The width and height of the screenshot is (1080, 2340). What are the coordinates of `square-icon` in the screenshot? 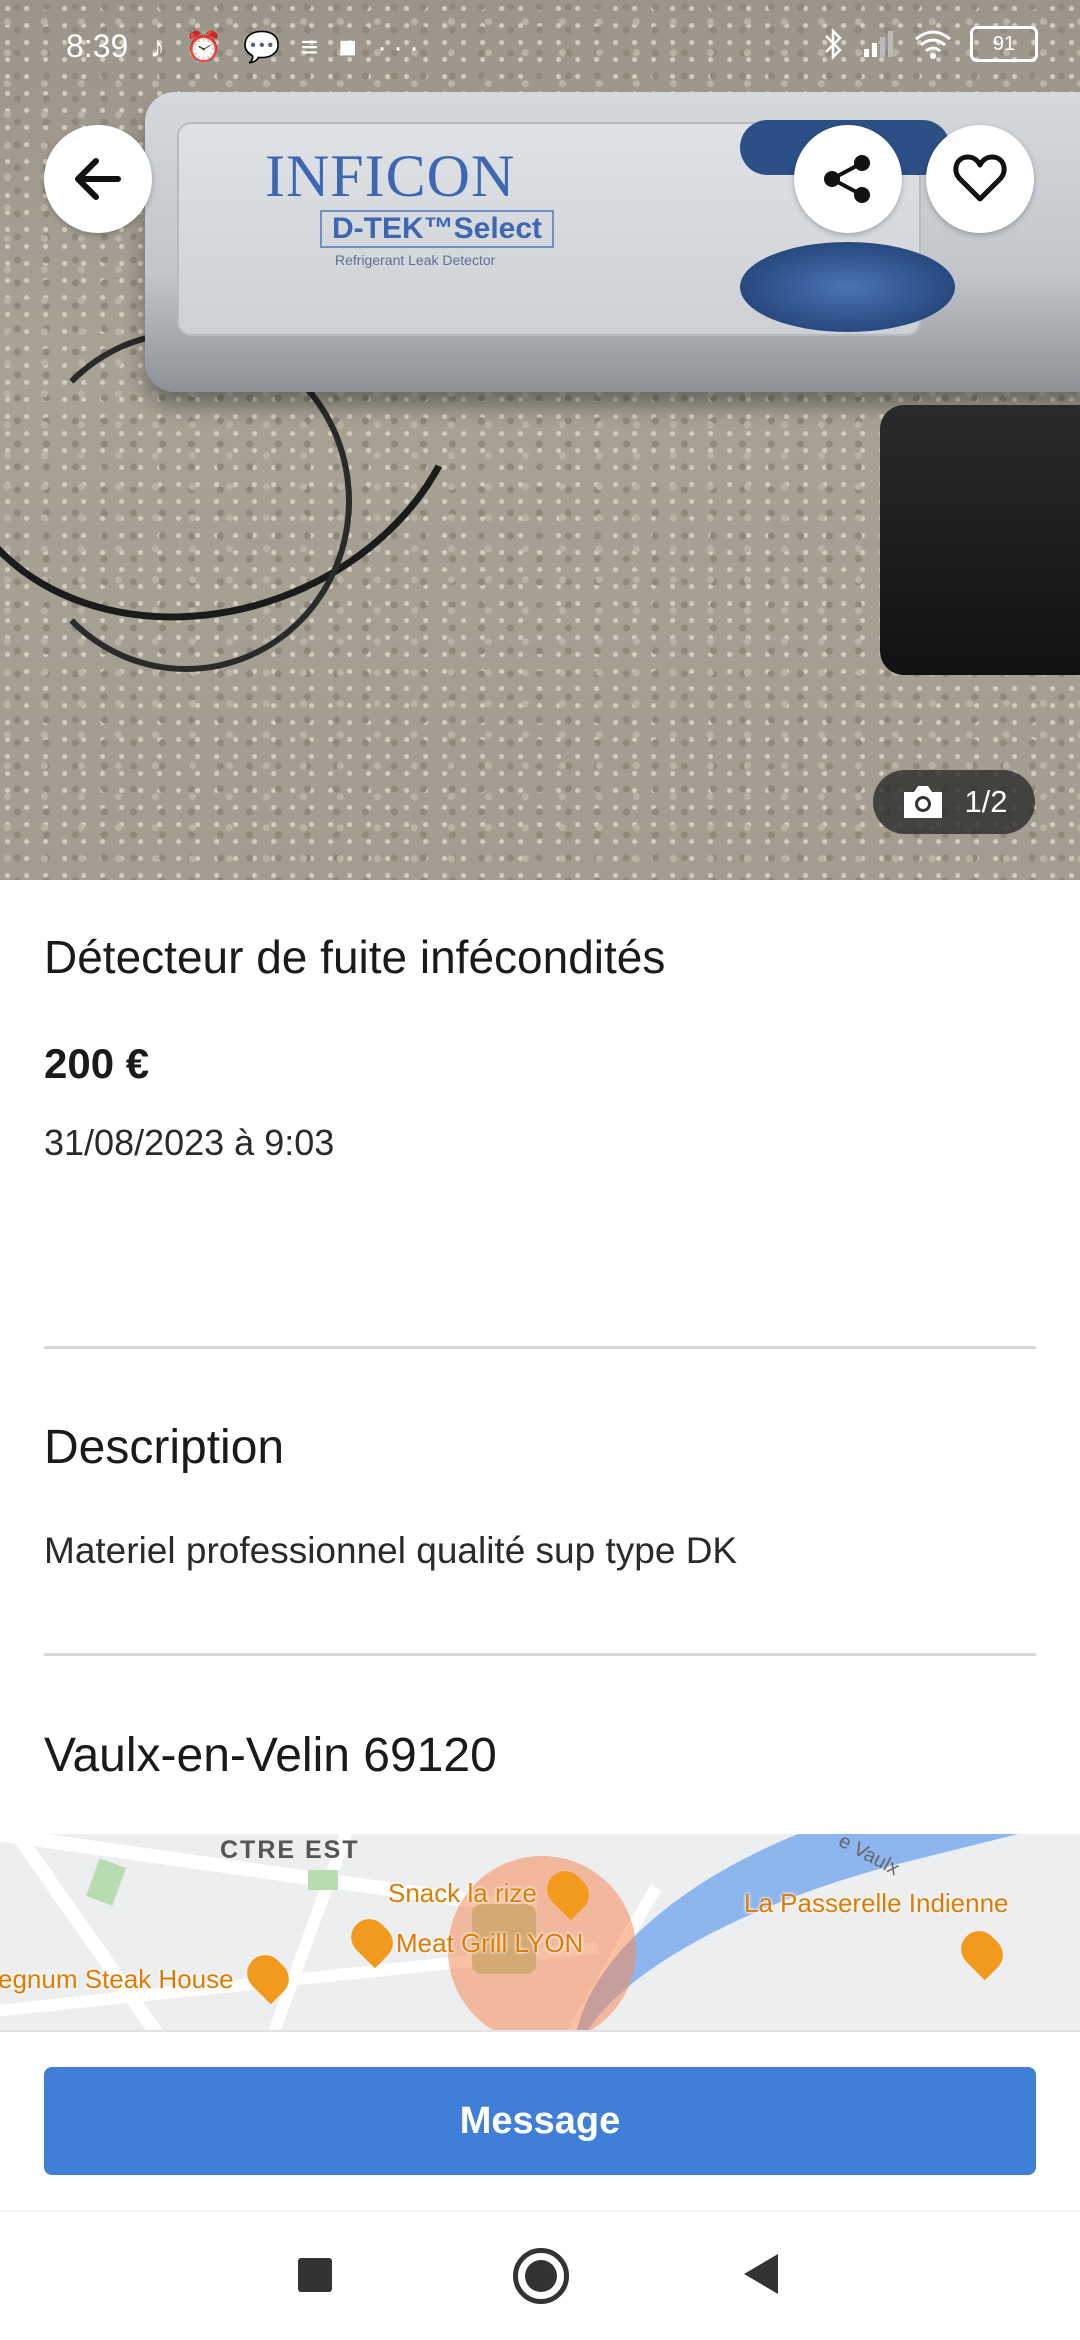 It's located at (315, 2275).